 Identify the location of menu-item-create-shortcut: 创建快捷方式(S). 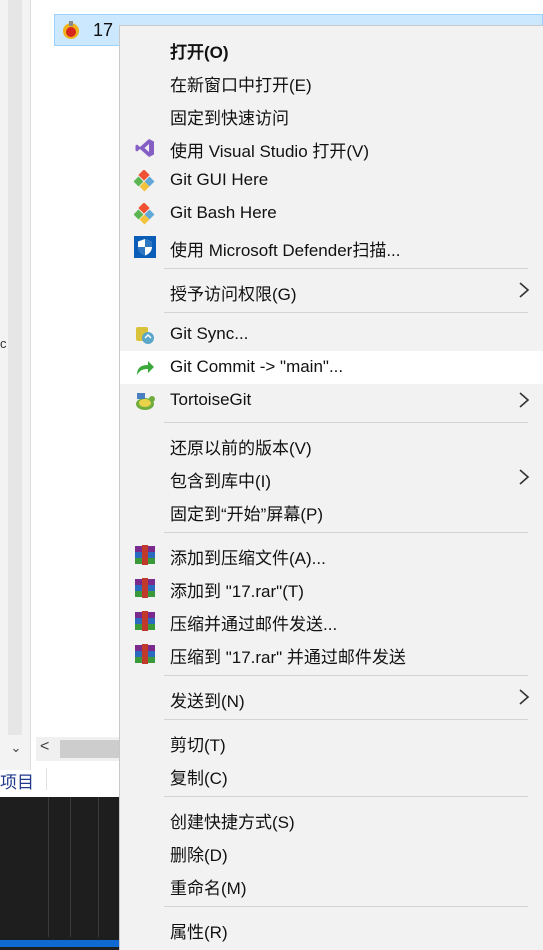
(331, 818).